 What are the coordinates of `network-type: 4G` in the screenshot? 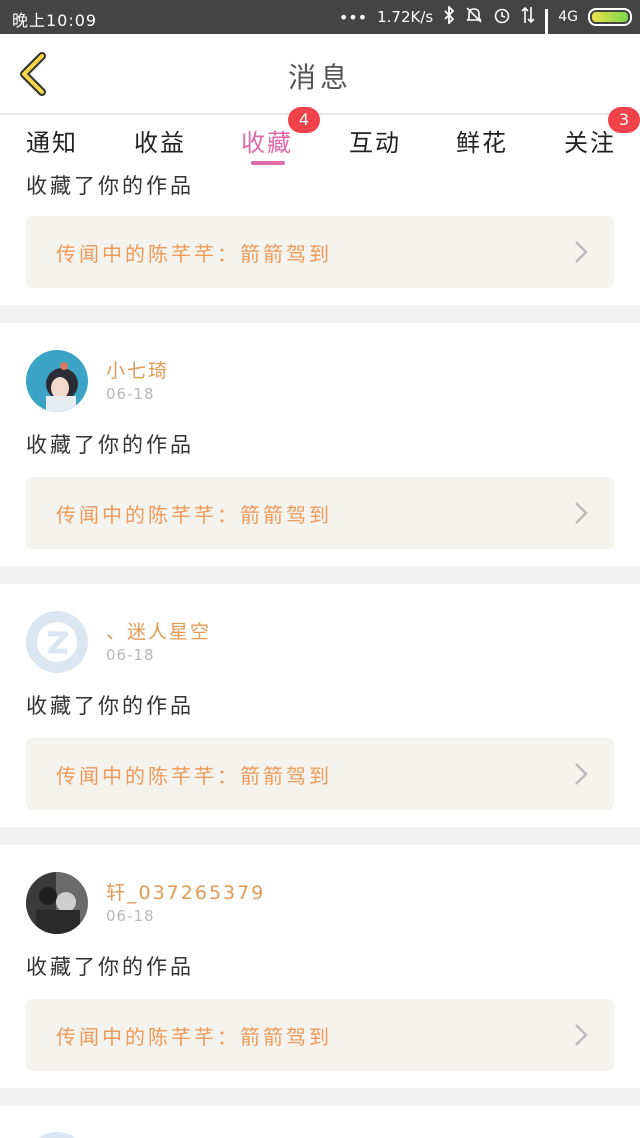 It's located at (568, 17).